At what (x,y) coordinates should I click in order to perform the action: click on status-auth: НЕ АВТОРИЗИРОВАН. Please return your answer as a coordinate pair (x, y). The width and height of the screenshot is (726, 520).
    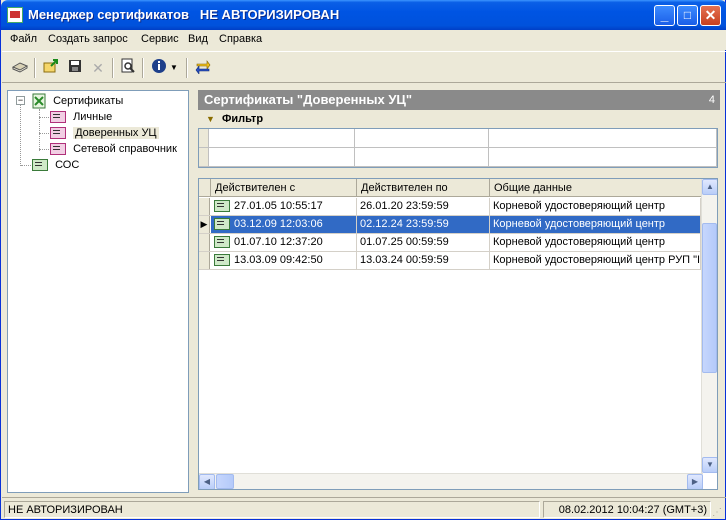
    Looking at the image, I should click on (272, 509).